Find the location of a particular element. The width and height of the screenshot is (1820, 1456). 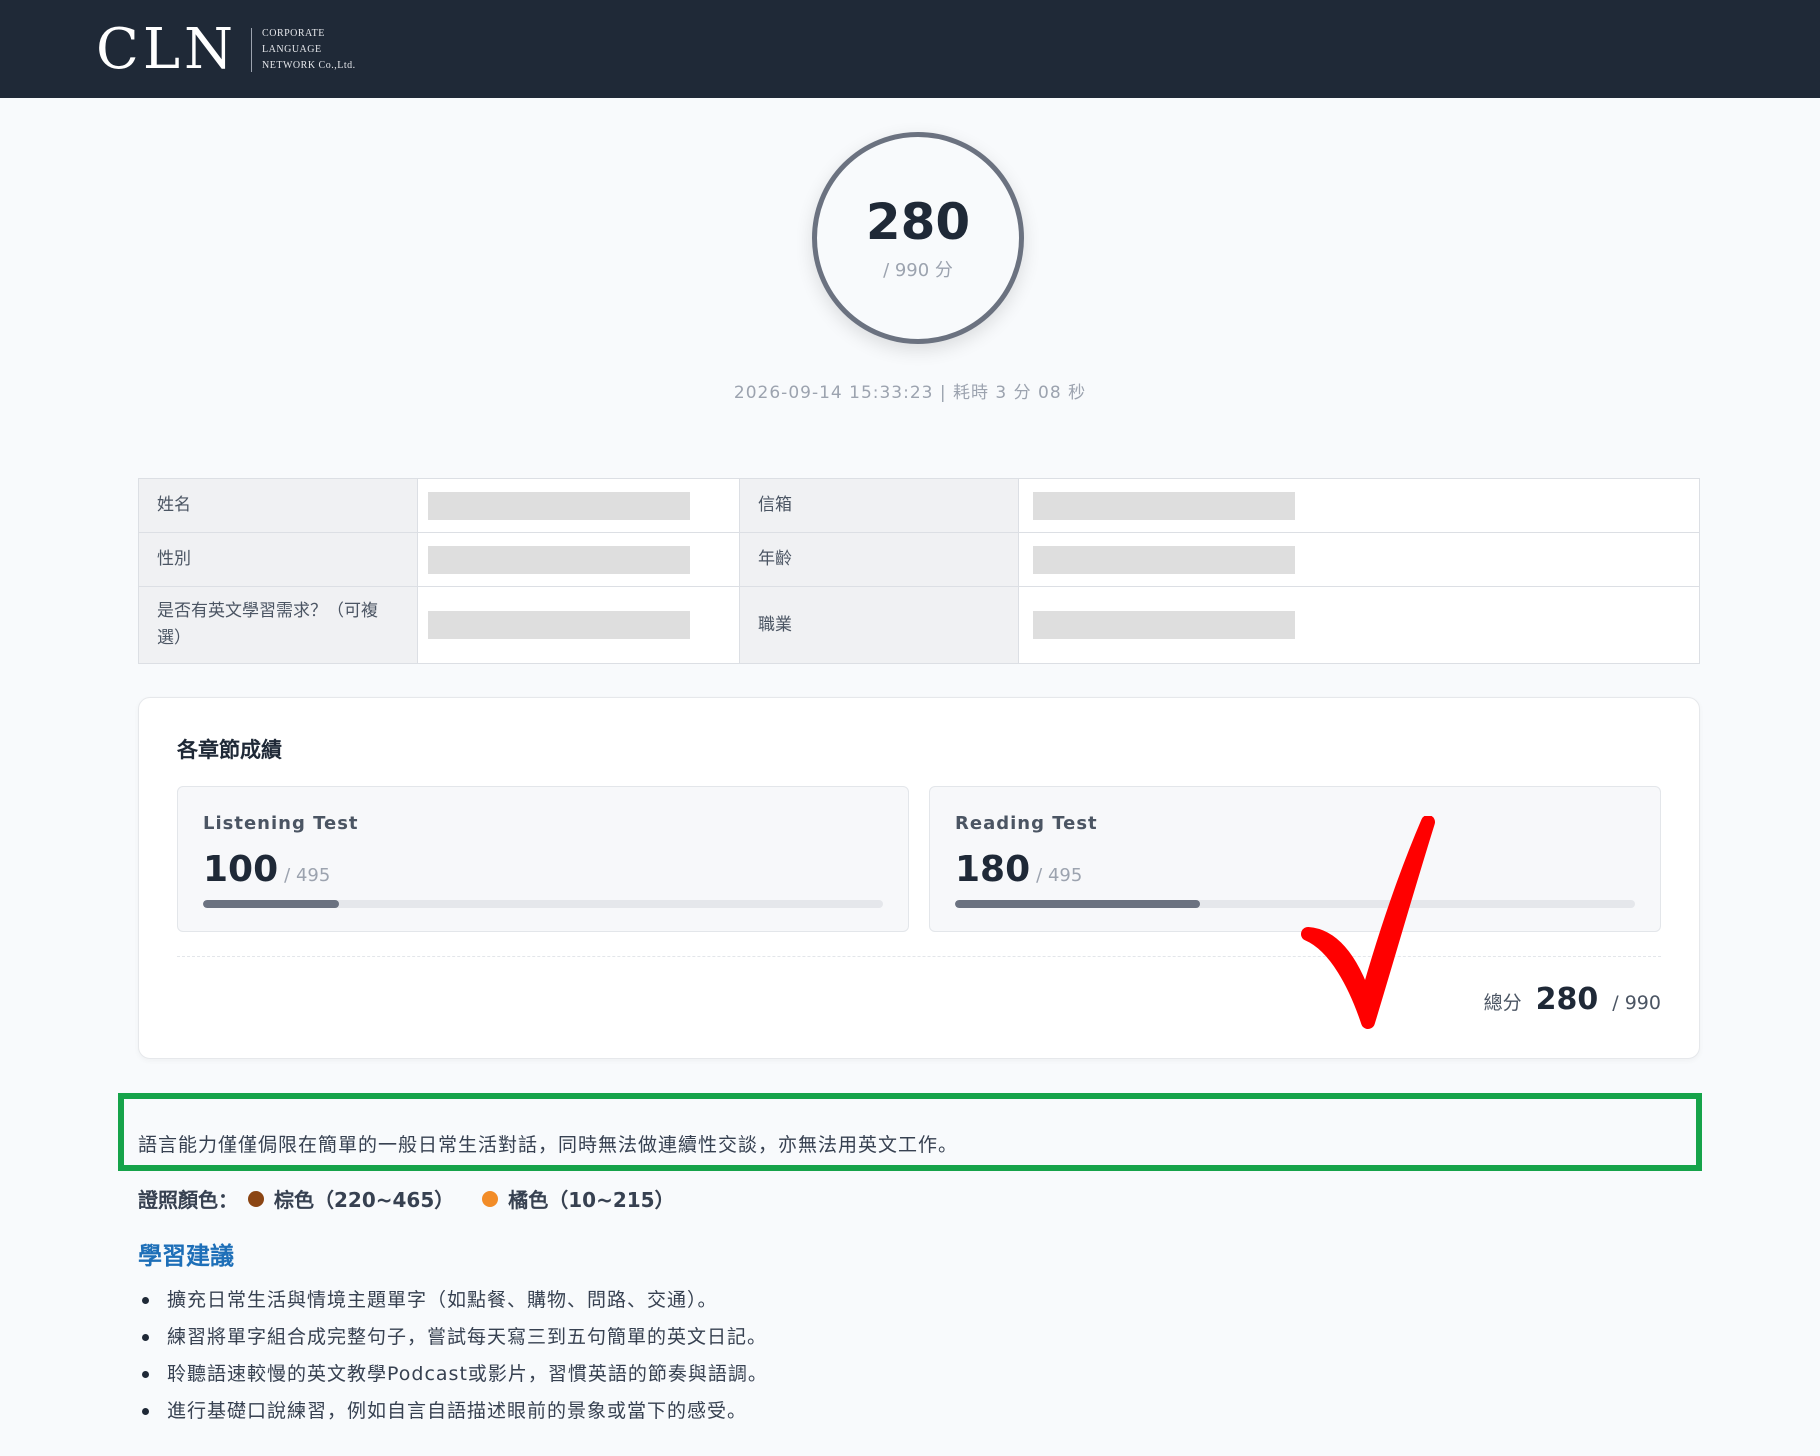

top-navigation-bar: CLN CORPORATE LANGUAGE NETWORK Co.,Ltd. is located at coordinates (910, 49).